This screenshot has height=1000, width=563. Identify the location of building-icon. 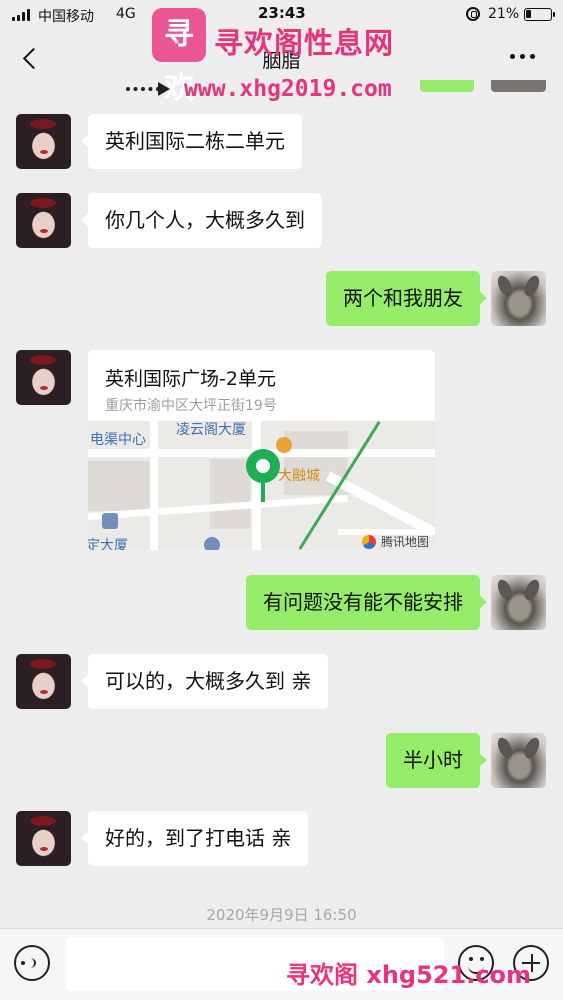
(110, 521).